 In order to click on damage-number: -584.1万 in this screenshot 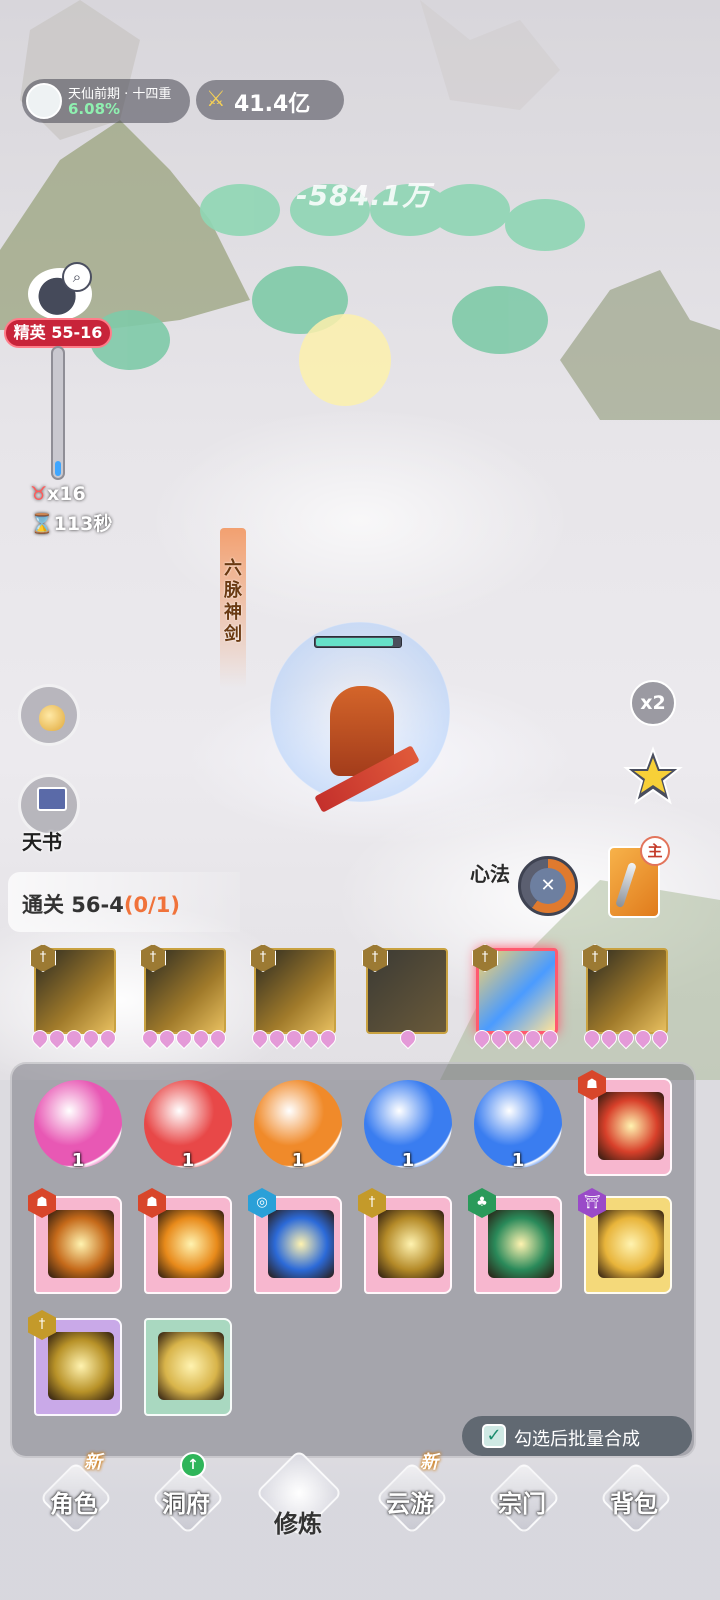, I will do `click(364, 195)`.